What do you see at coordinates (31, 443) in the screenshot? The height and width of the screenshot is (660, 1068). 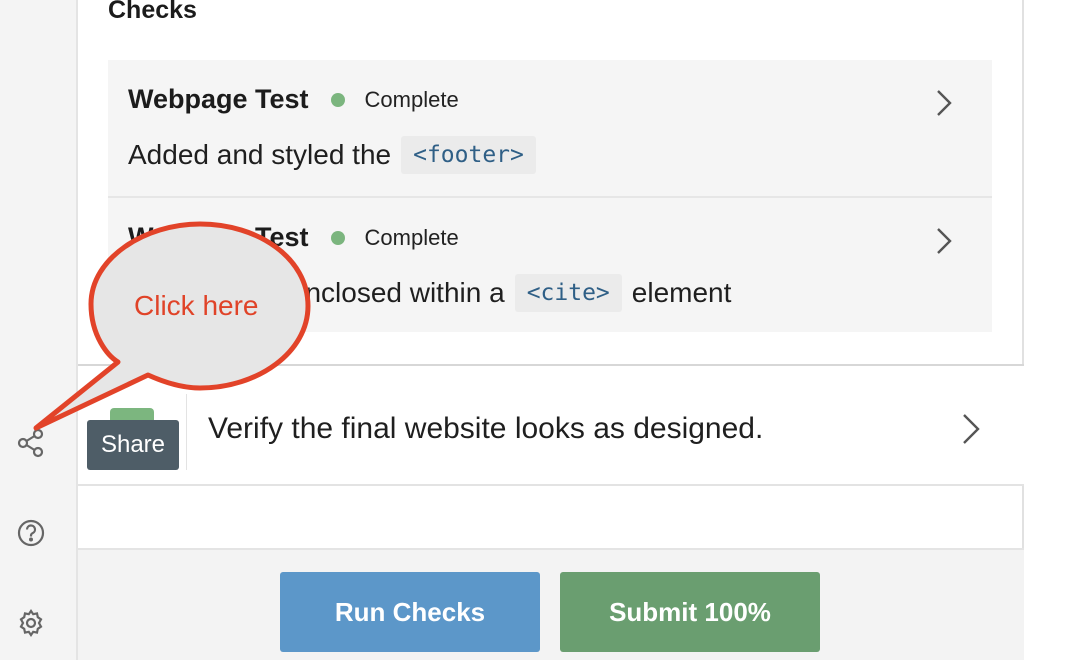 I see `share-icon` at bounding box center [31, 443].